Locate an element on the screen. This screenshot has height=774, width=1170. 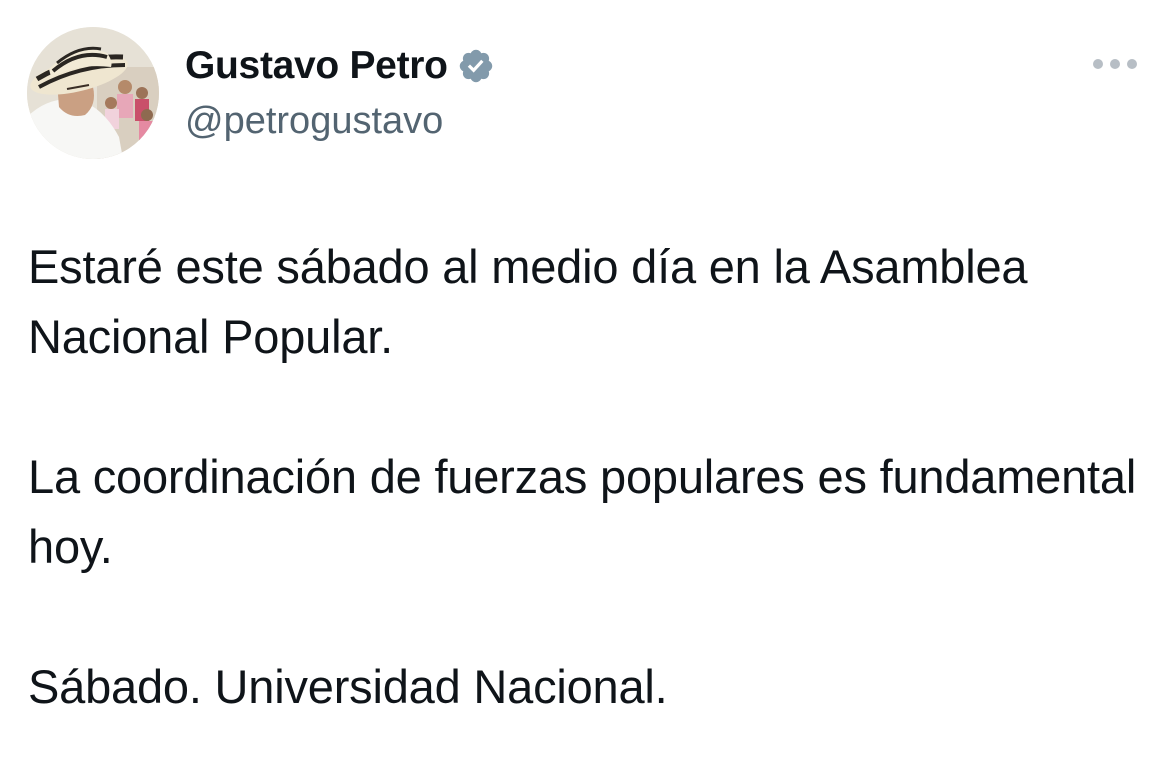
author-handle: @petrogustavo is located at coordinates (340, 121).